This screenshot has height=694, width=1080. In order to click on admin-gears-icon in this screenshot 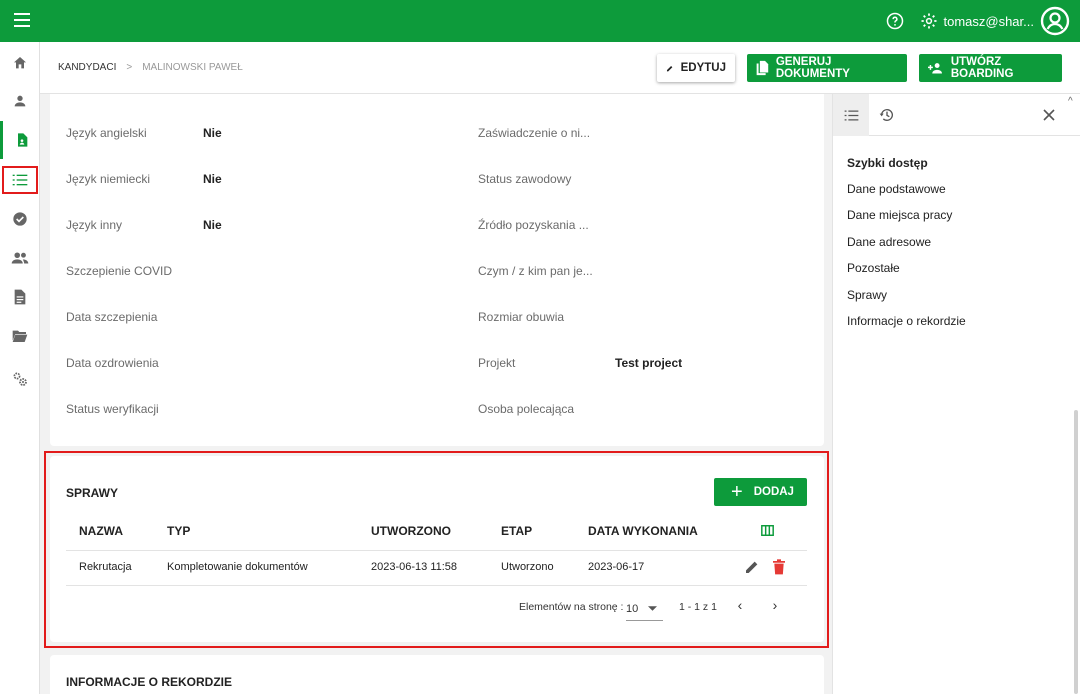, I will do `click(20, 379)`.